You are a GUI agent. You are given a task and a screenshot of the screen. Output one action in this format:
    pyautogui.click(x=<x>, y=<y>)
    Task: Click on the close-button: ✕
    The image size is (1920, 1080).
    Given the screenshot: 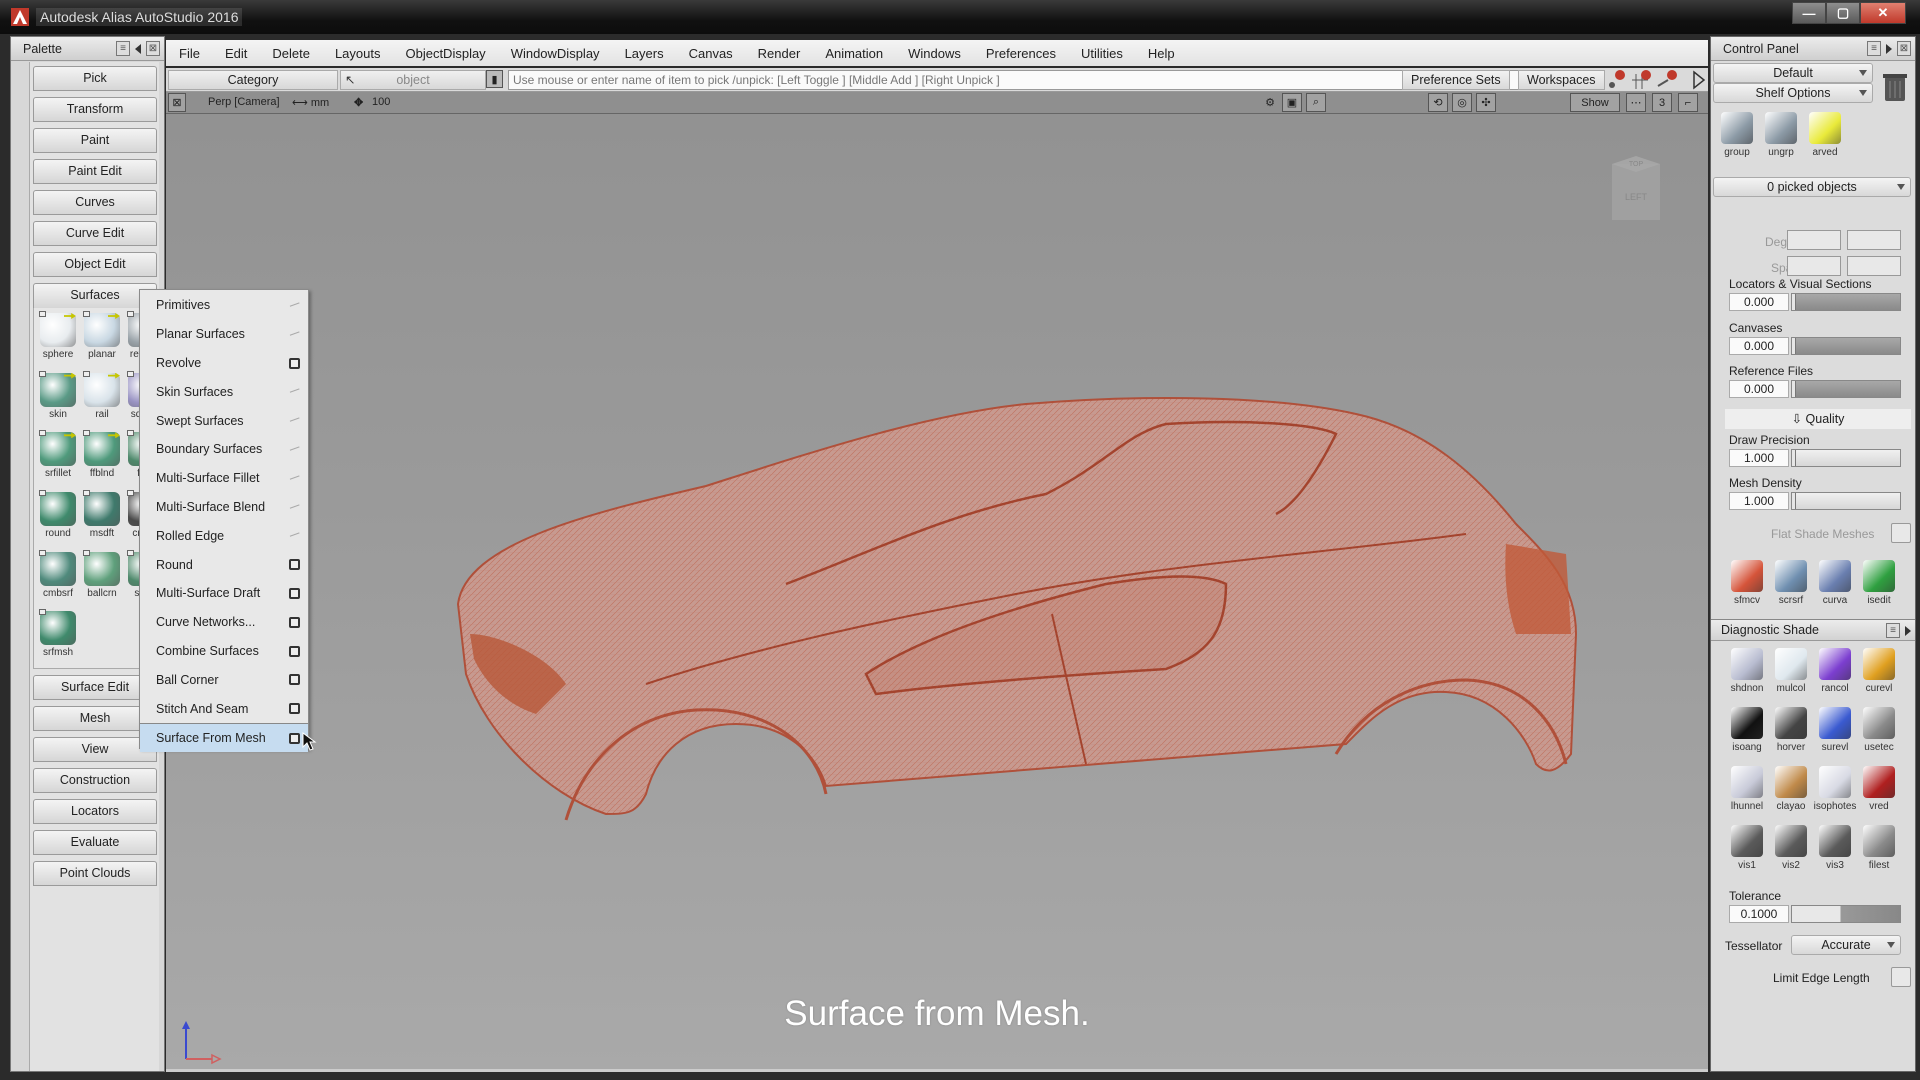 What is the action you would take?
    pyautogui.click(x=1883, y=13)
    